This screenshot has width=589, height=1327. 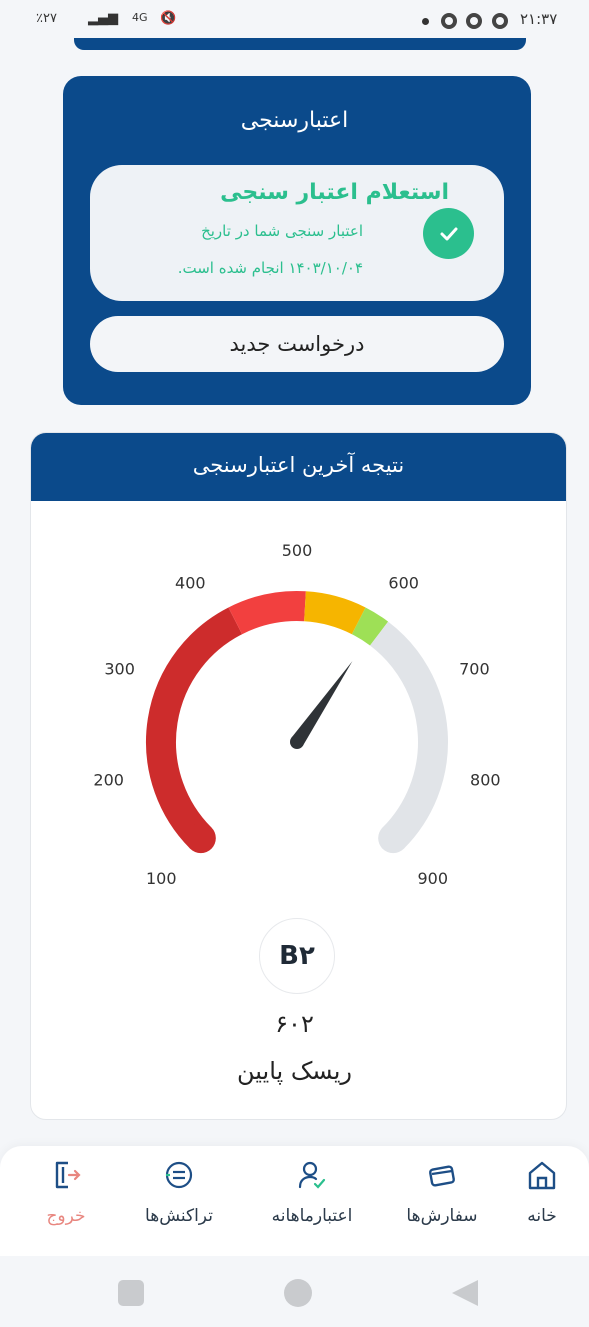 What do you see at coordinates (161, 878) in the screenshot?
I see `gauge-tick-label: 100` at bounding box center [161, 878].